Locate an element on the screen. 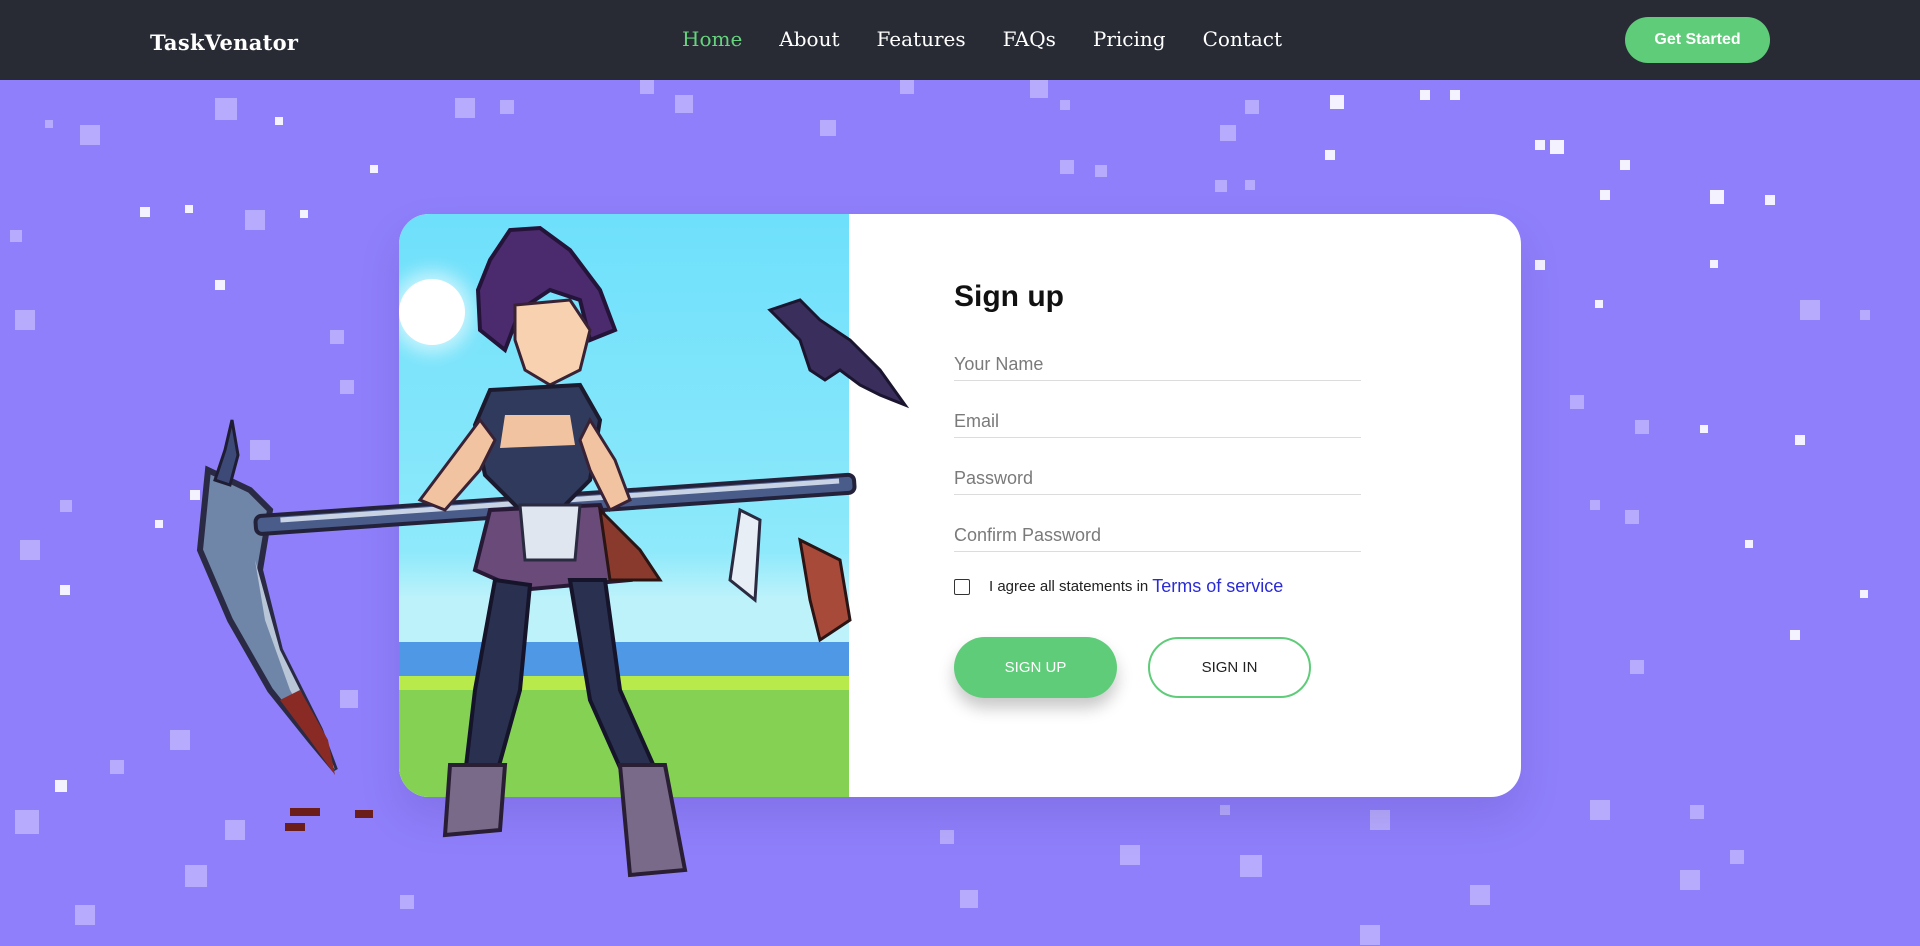  nav-contact: Contact is located at coordinates (1242, 39).